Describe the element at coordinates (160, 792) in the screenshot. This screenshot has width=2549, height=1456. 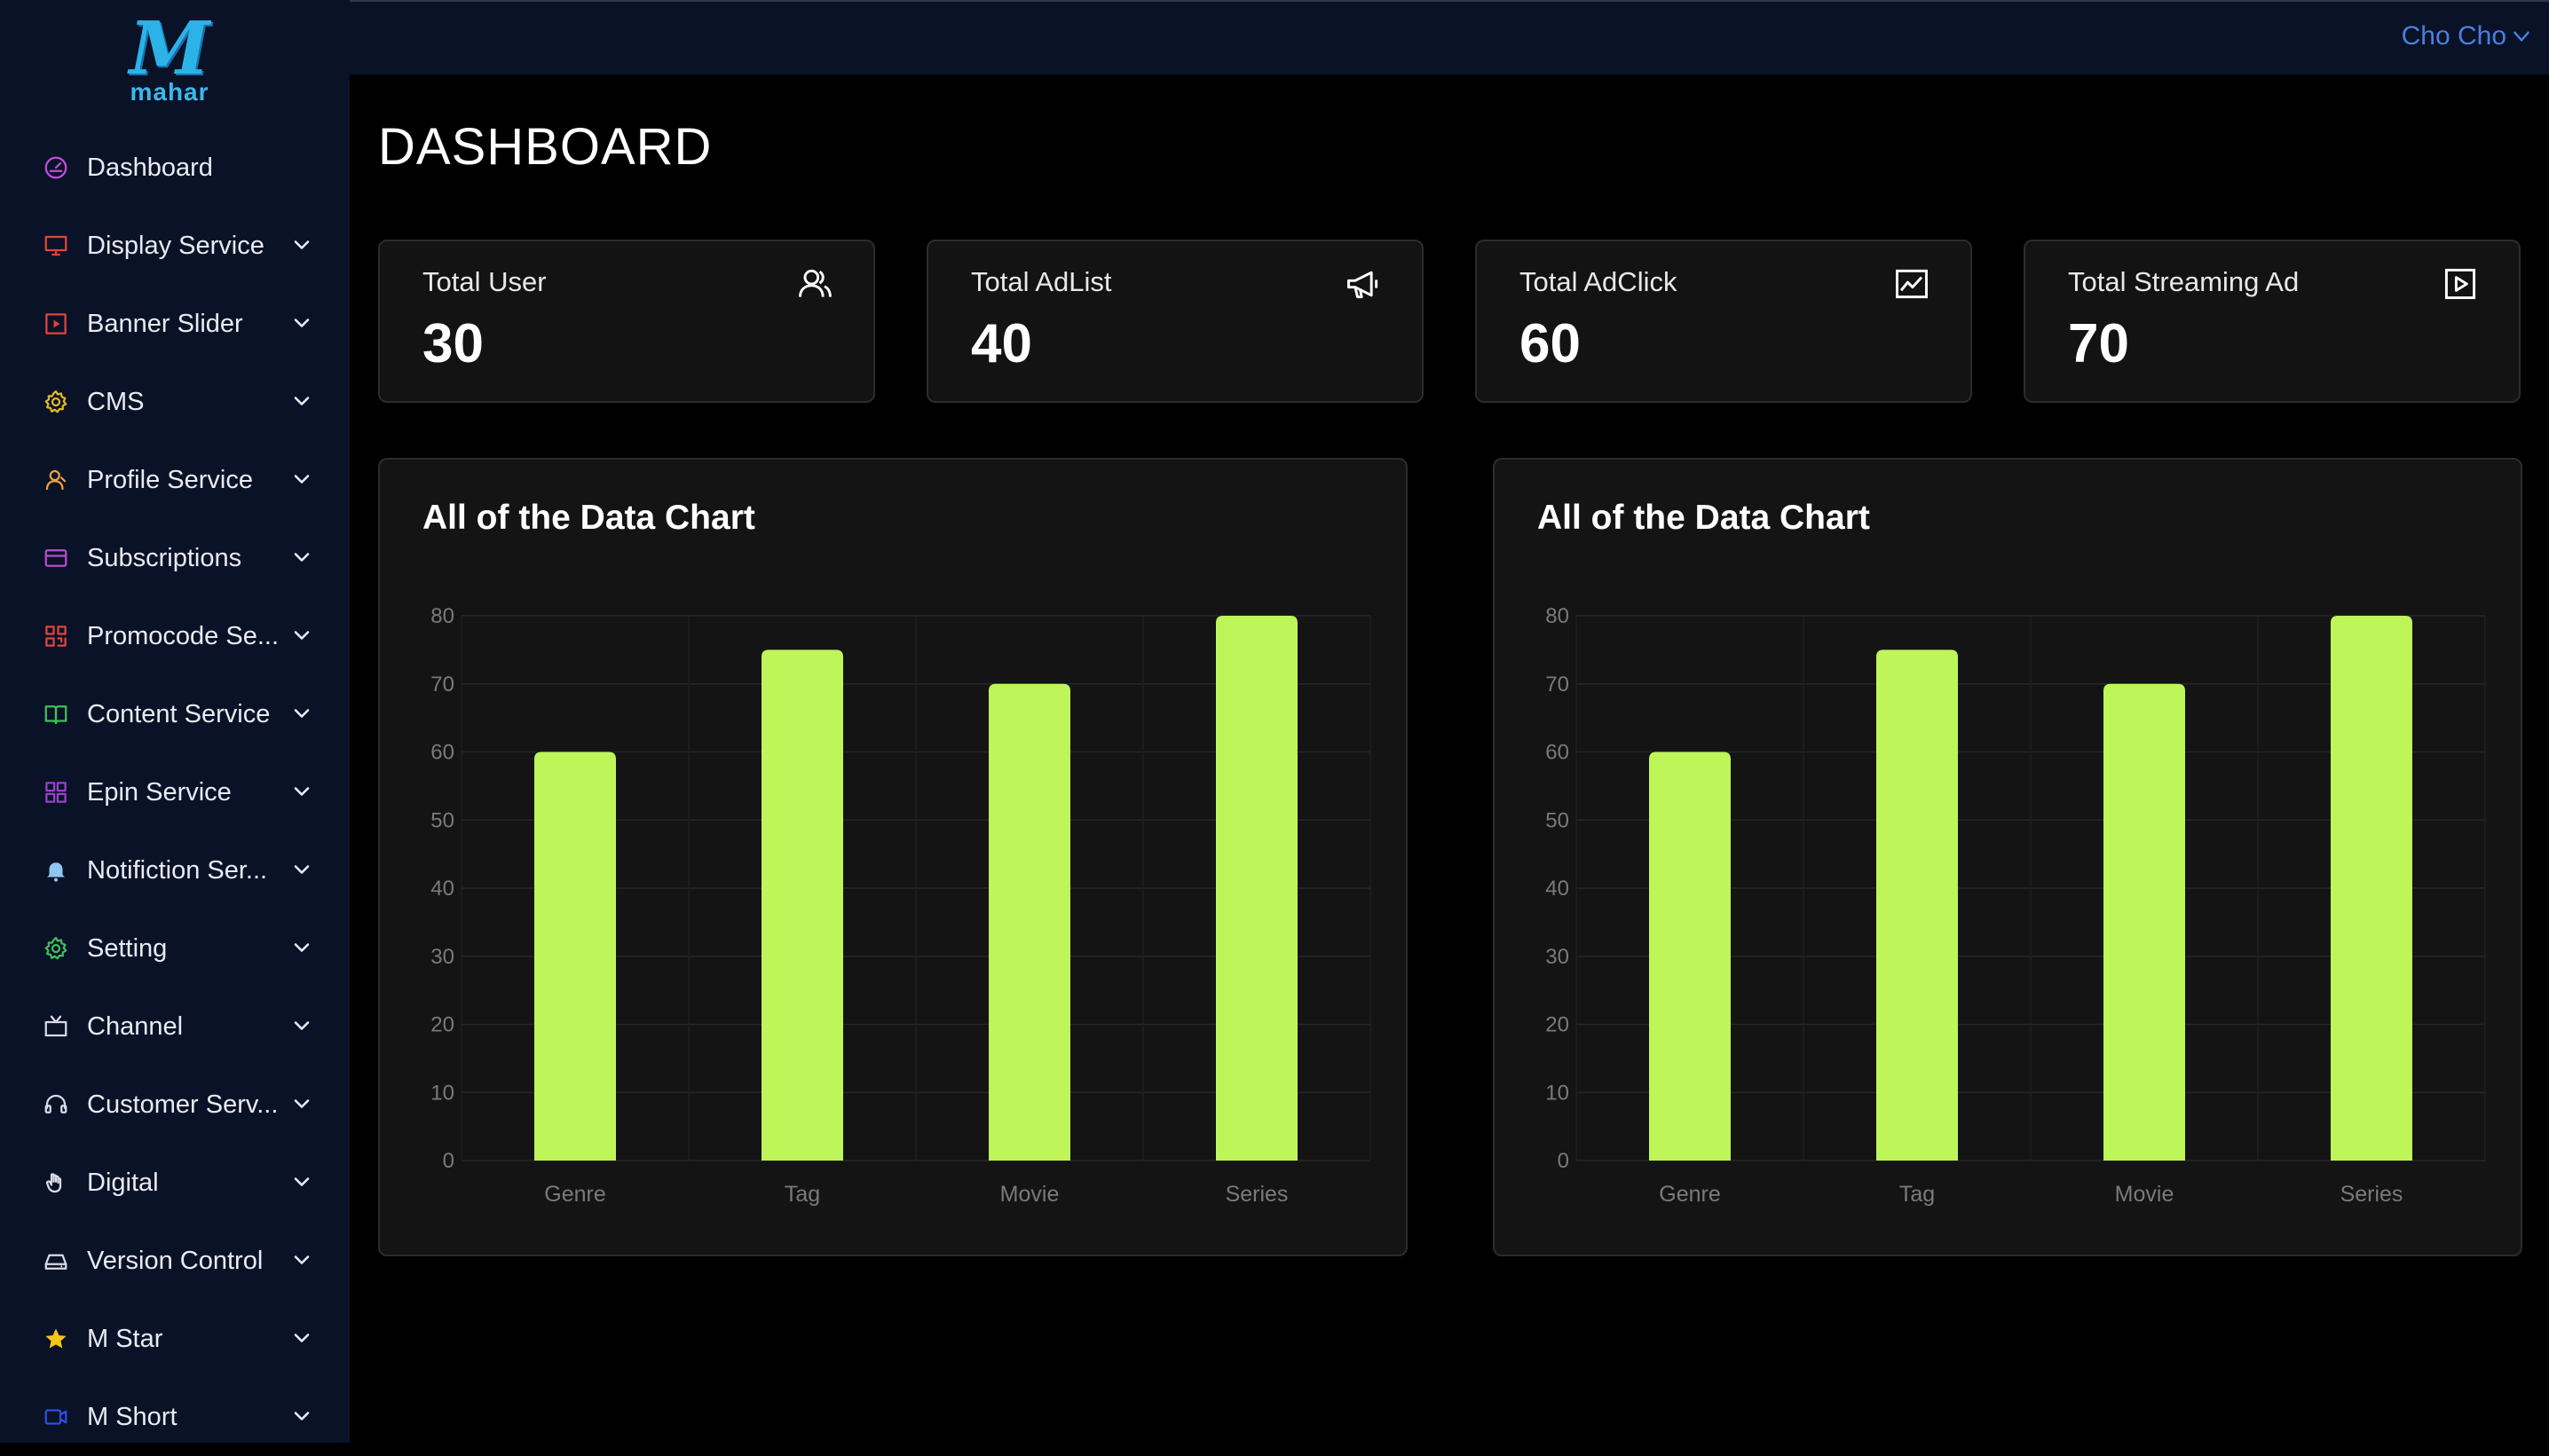
I see `sidebar-item-label: Epin Service` at that location.